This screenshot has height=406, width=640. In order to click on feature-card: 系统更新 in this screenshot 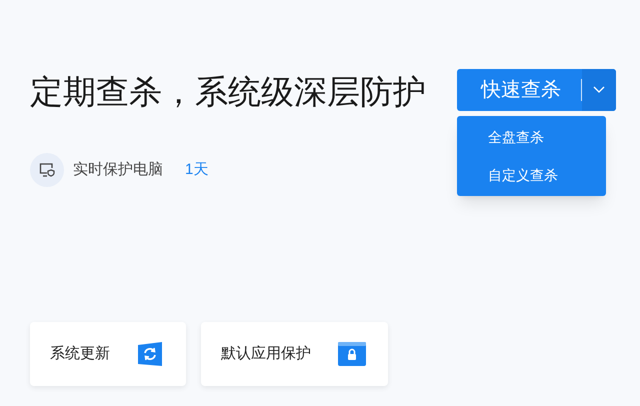, I will do `click(108, 354)`.